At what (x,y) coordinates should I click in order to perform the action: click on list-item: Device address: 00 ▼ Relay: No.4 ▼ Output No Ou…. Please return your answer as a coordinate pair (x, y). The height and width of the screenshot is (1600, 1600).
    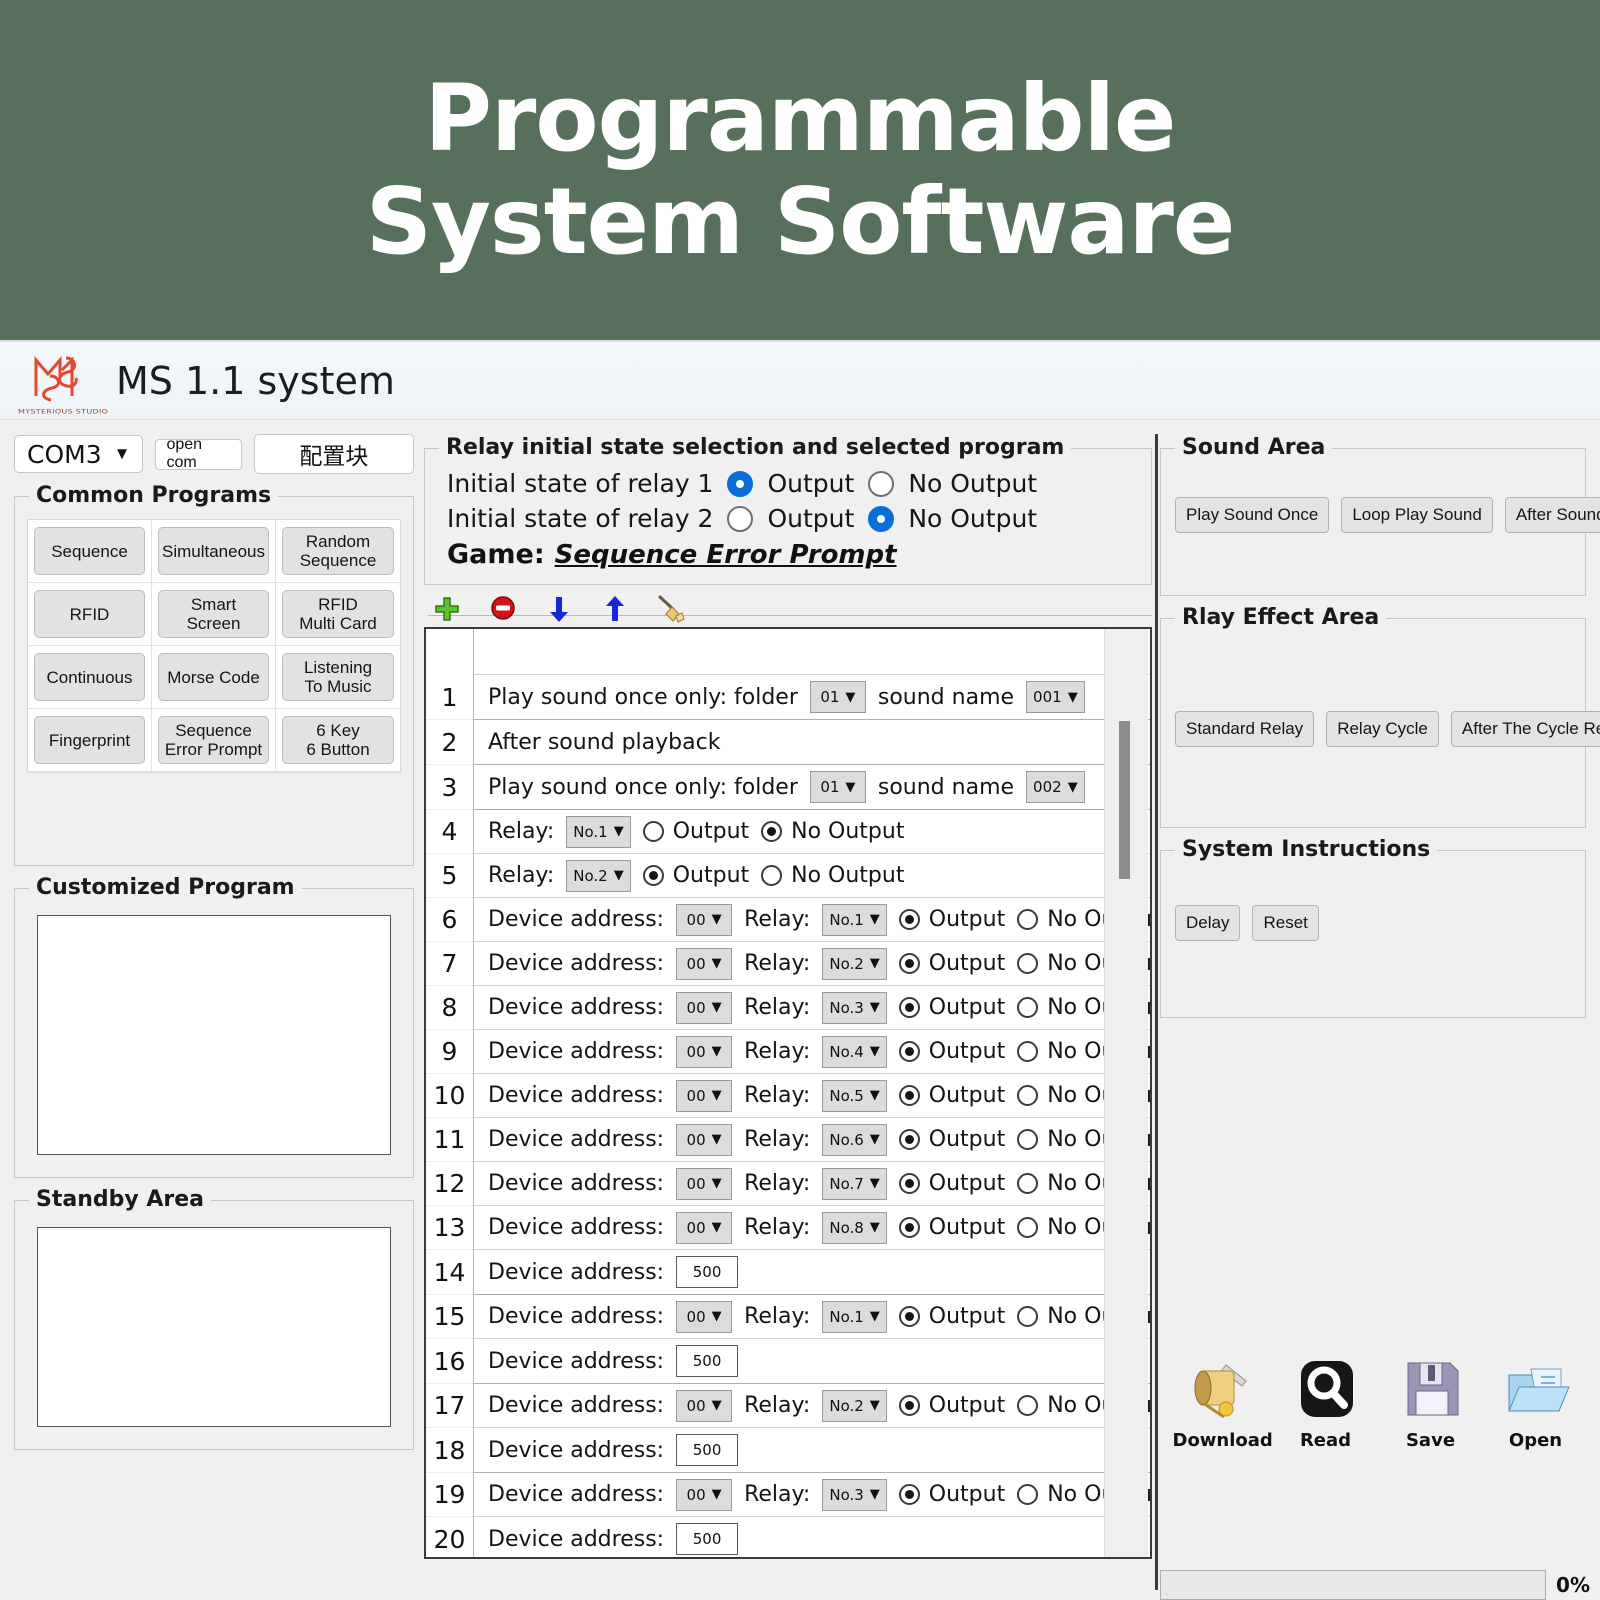
    Looking at the image, I should click on (812, 1052).